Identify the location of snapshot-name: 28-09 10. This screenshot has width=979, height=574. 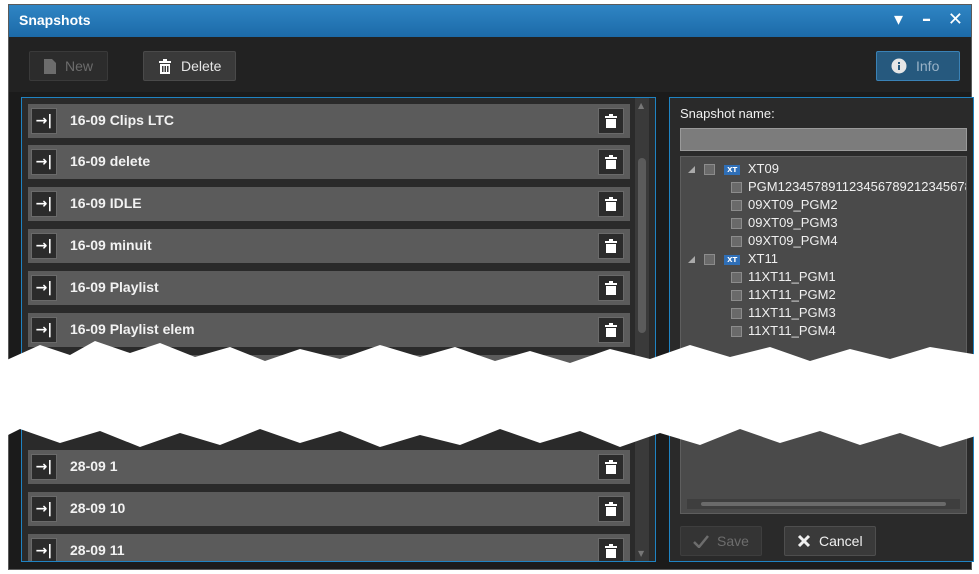
(98, 508).